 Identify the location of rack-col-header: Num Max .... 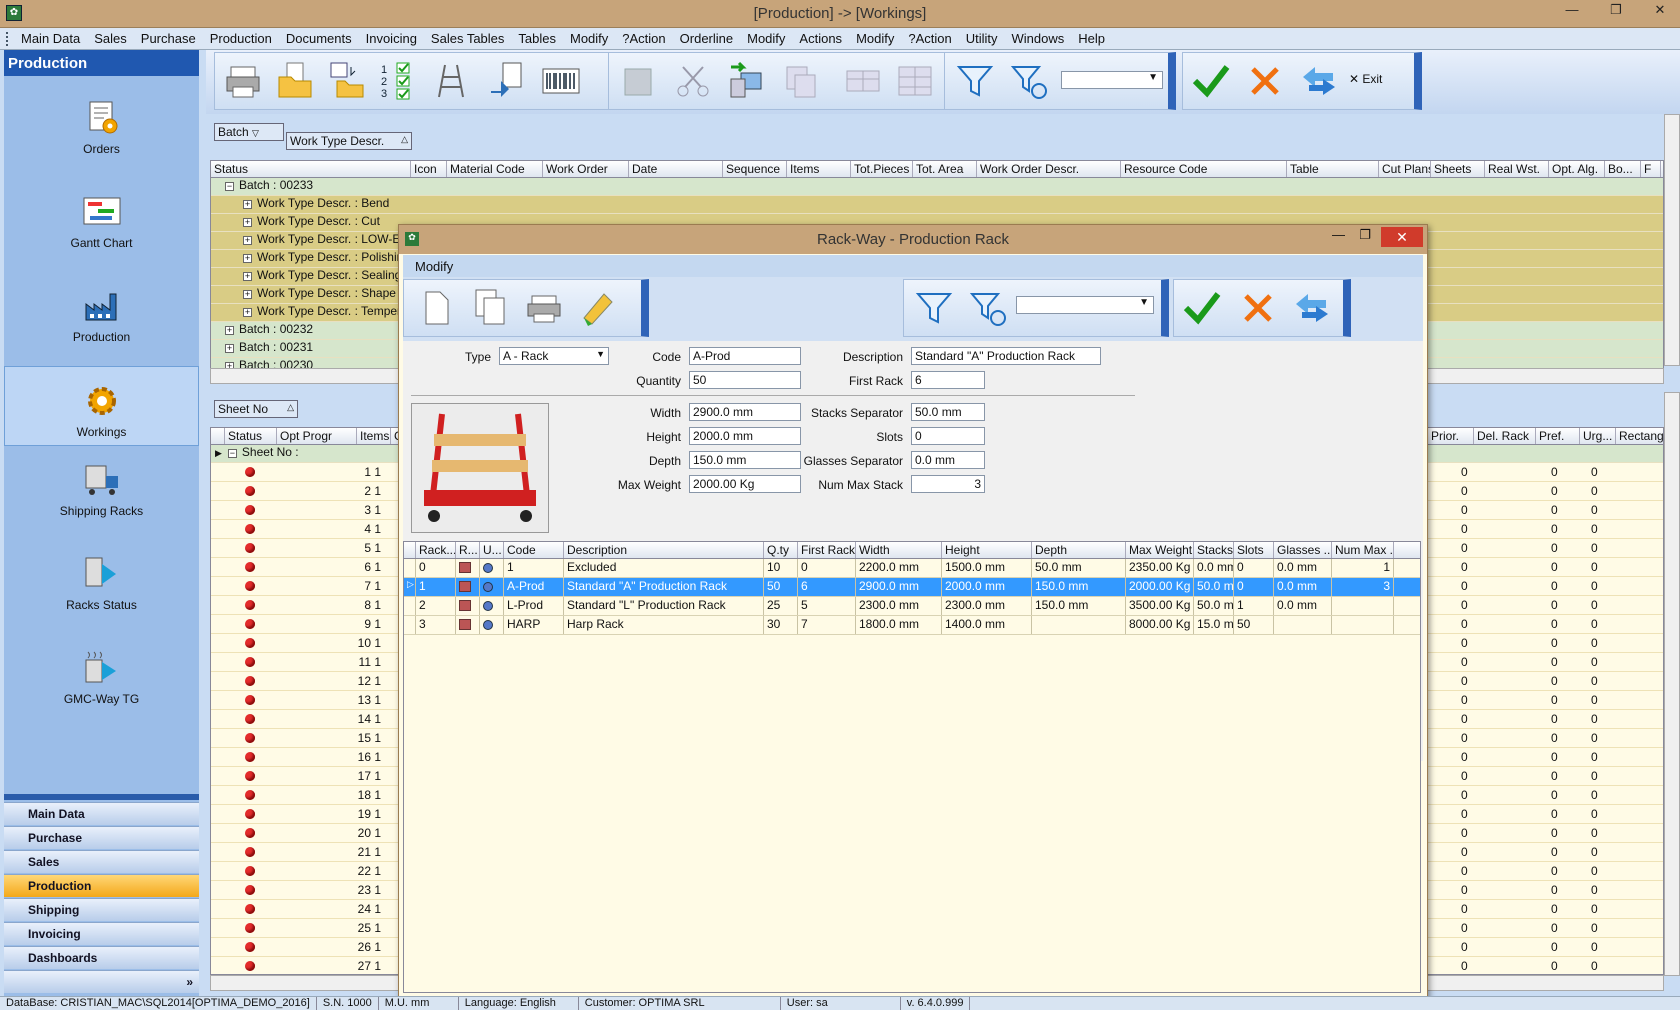
(1363, 550).